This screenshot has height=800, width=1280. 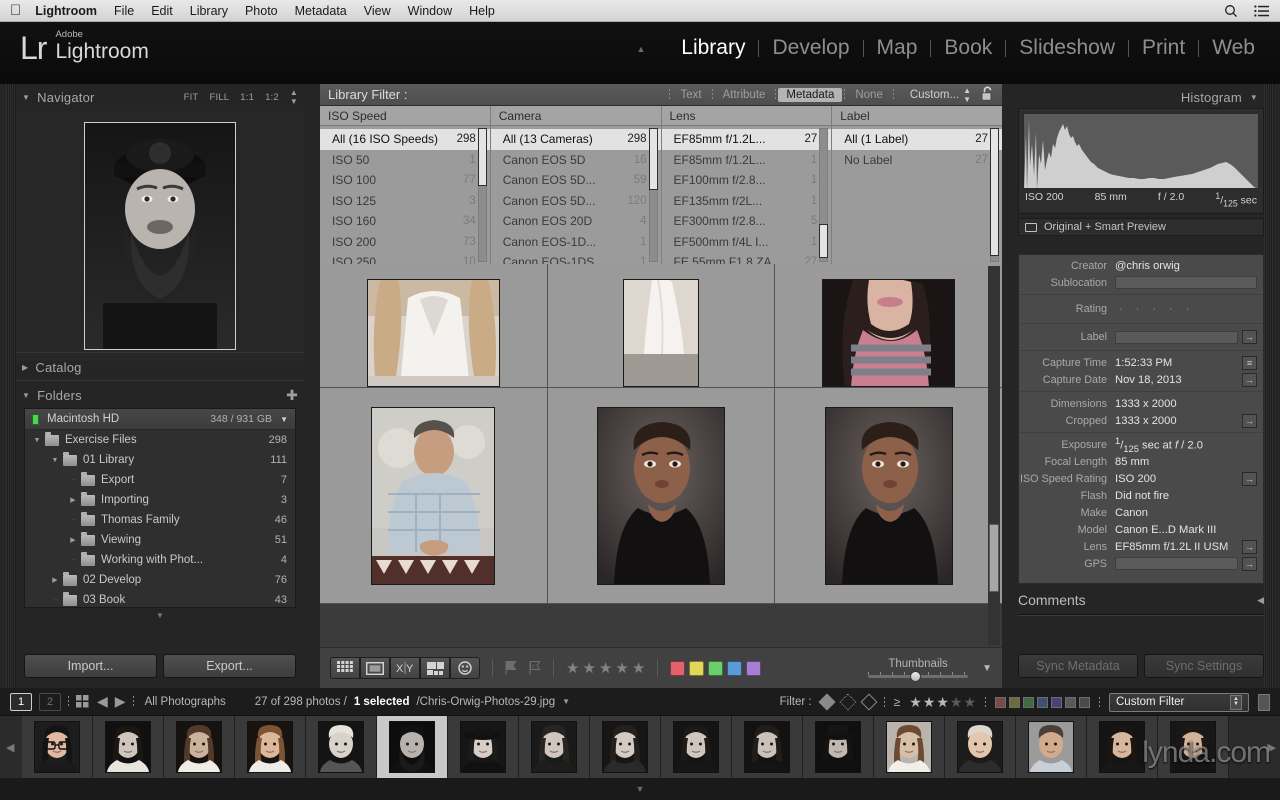 I want to click on filmstrip-scroll-left-icon: ◀, so click(x=10, y=747).